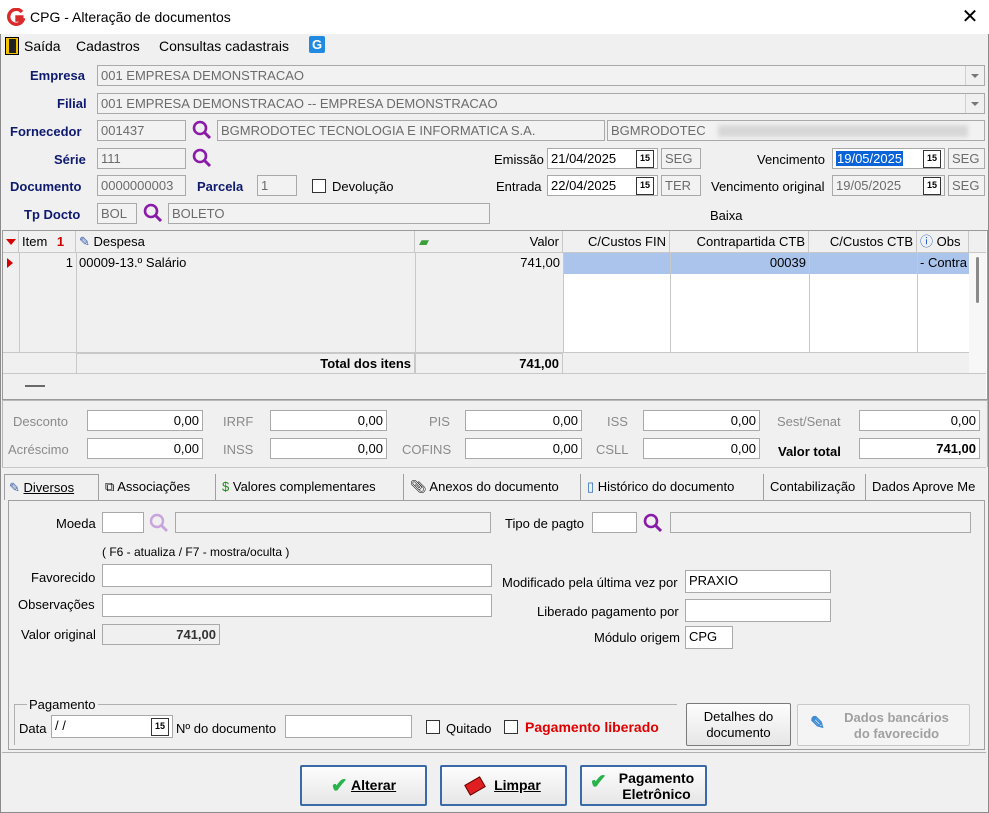 This screenshot has height=813, width=989. I want to click on devolucao-checkbox, so click(319, 186).